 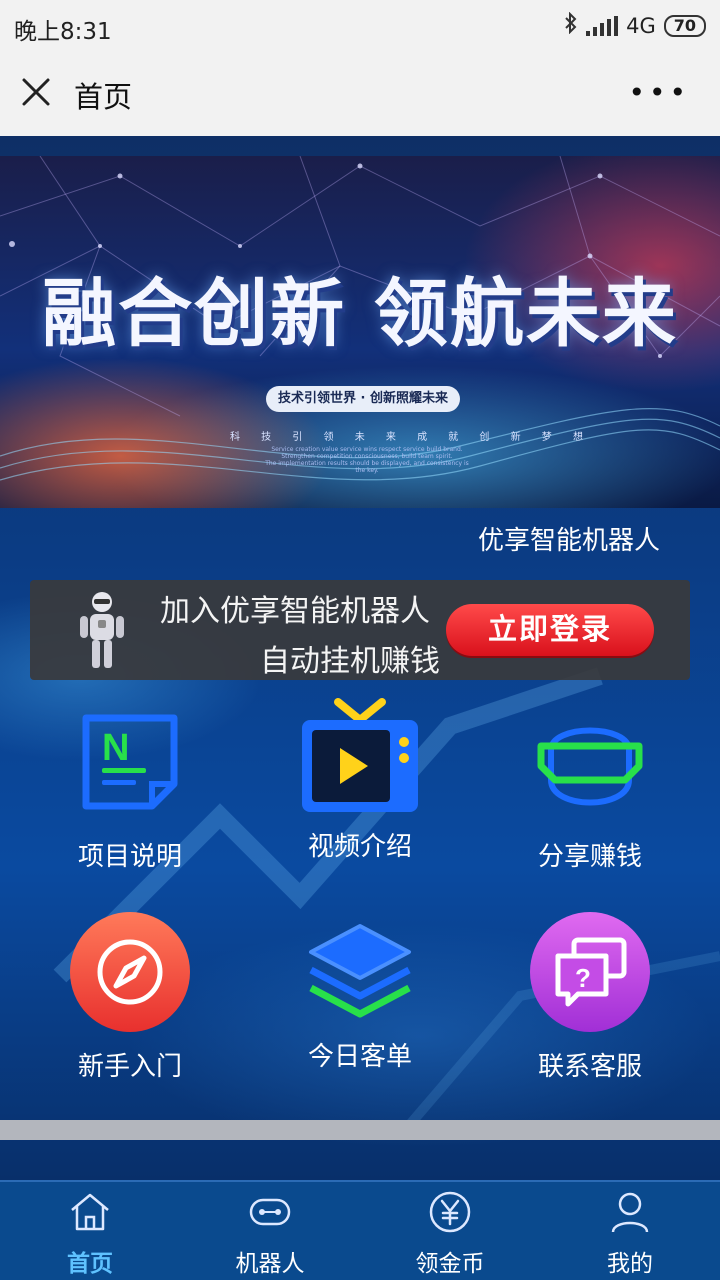 What do you see at coordinates (363, 399) in the screenshot?
I see `banner-tagline: 技术引领世界 · 创新照耀未来` at bounding box center [363, 399].